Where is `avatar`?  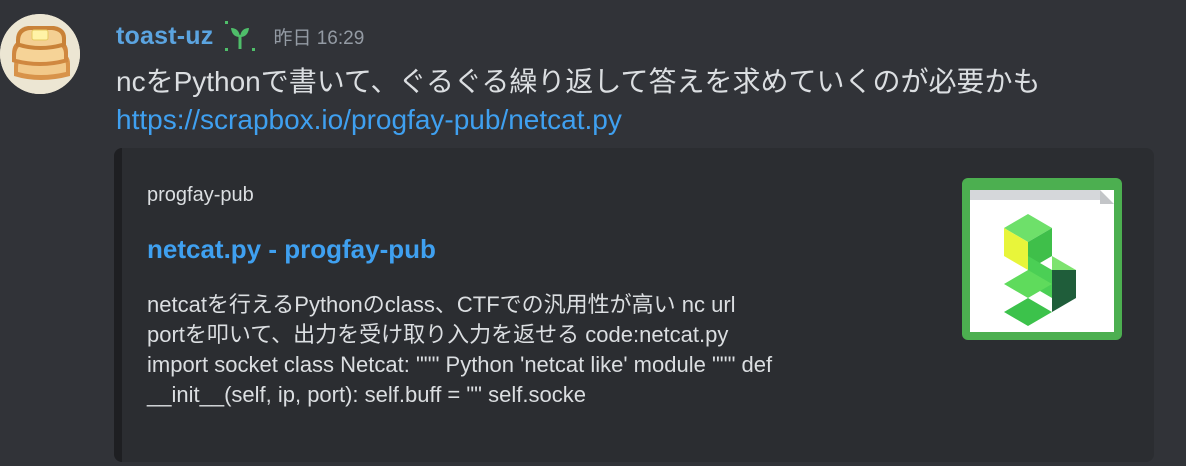 avatar is located at coordinates (40, 54).